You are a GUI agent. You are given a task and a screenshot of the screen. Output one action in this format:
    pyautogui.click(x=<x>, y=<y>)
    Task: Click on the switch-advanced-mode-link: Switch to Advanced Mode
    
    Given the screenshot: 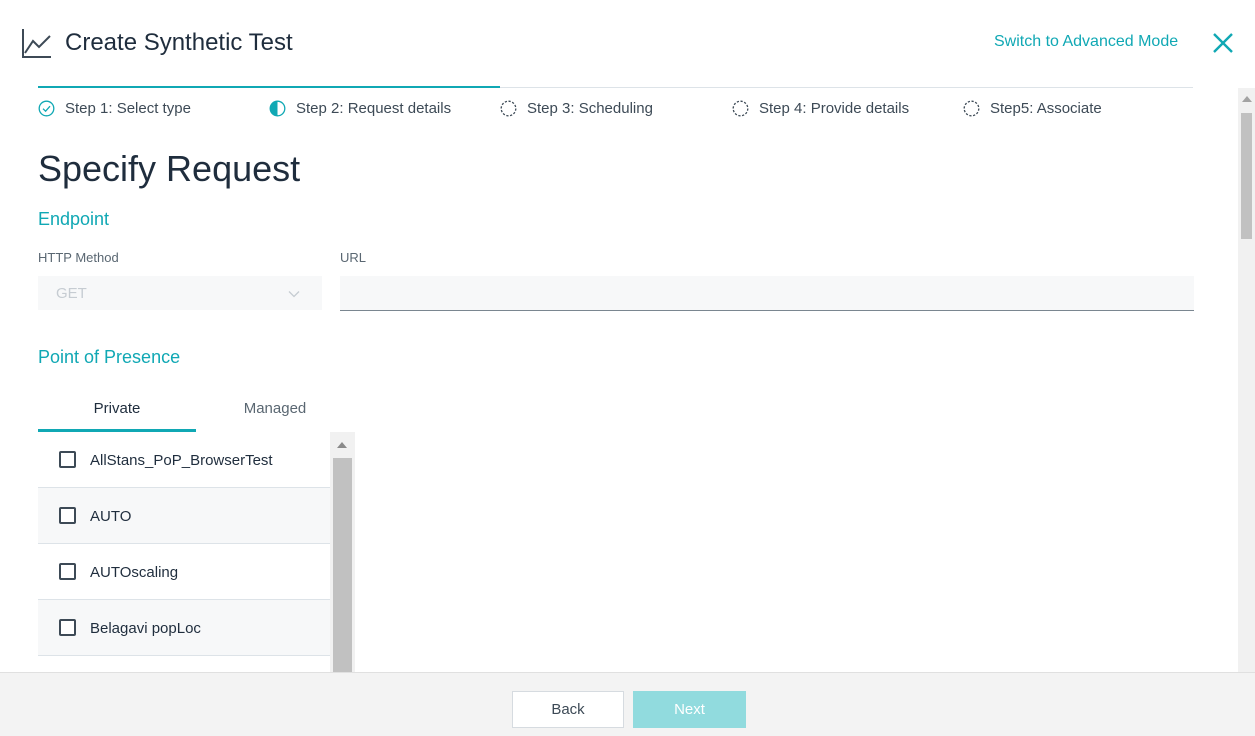 What is the action you would take?
    pyautogui.click(x=1086, y=42)
    